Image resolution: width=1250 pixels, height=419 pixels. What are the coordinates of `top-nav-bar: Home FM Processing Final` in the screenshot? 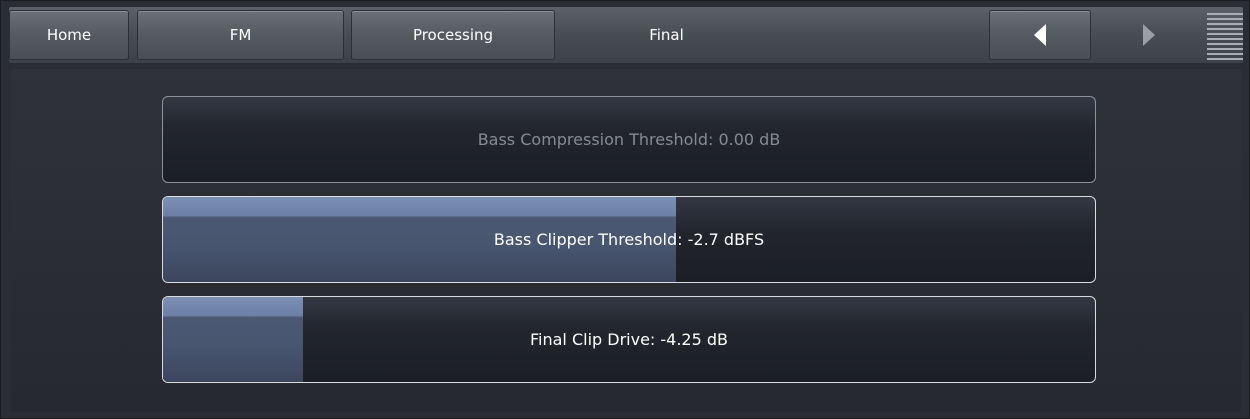 It's located at (626, 35).